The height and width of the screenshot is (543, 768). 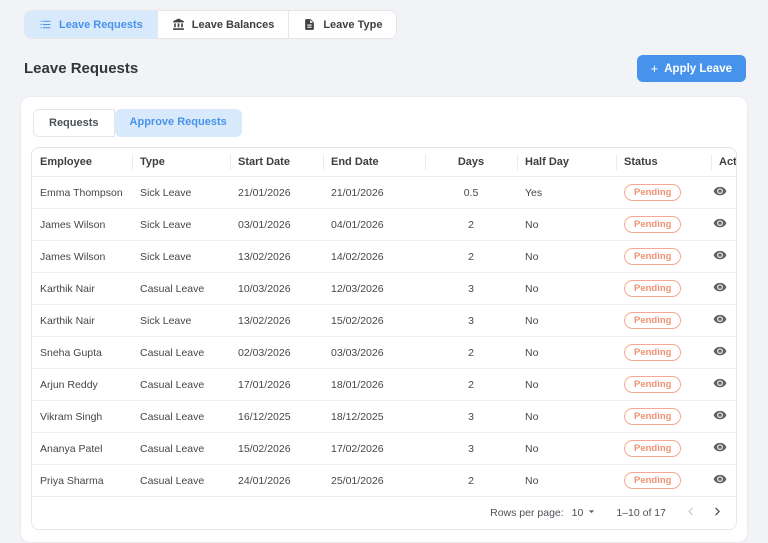 I want to click on cell-start-date: 10/03/2026, so click(x=276, y=288).